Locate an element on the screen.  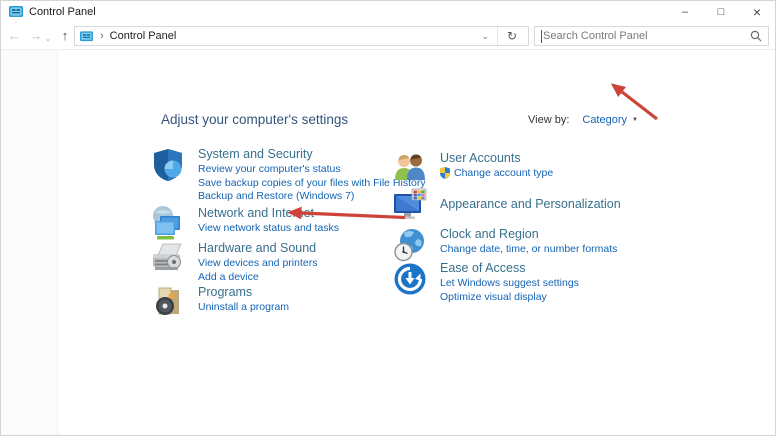
link-optimize-visual-display: Optimize visual display is located at coordinates (509, 297).